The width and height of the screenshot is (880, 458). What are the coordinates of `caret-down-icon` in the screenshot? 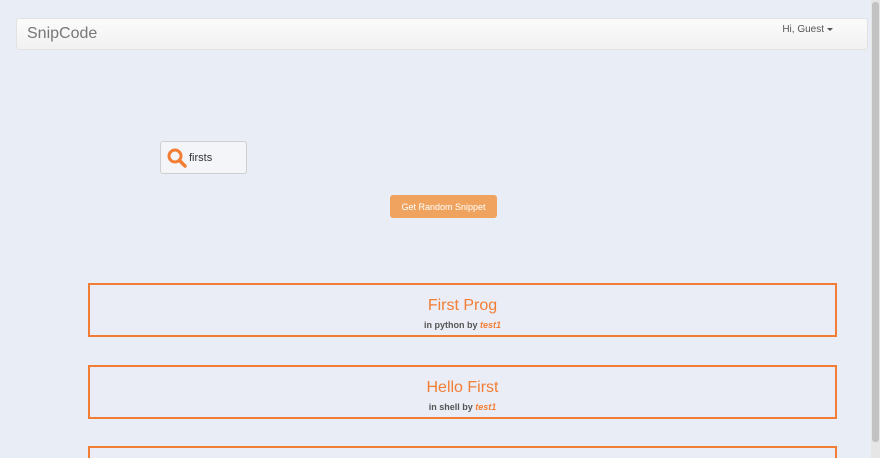 It's located at (830, 29).